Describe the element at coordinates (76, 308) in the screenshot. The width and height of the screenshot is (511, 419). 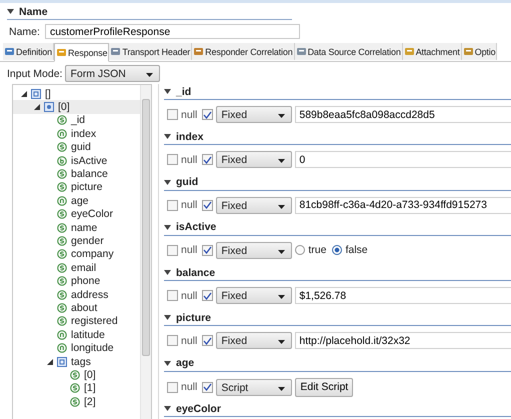
I see `tree-item: about` at that location.